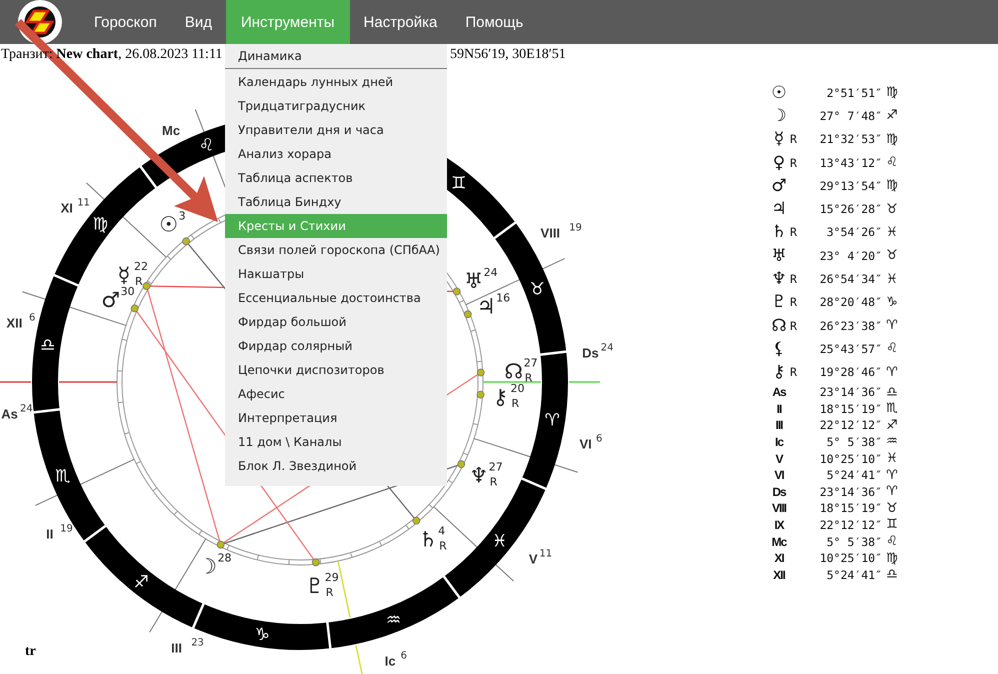  What do you see at coordinates (336, 82) in the screenshot?
I see `menu-item: Календарь лунных дней` at bounding box center [336, 82].